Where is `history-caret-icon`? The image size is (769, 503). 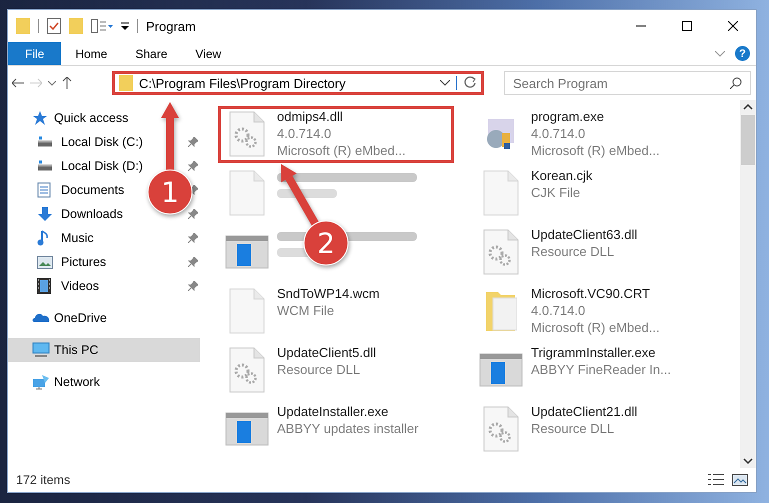
history-caret-icon is located at coordinates (52, 83).